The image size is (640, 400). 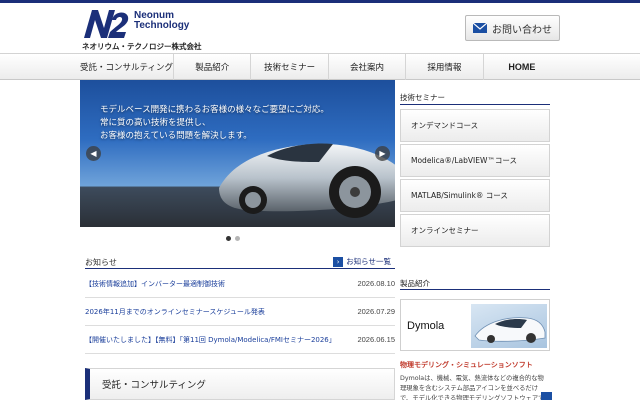 I want to click on chevron-right-icon: ▶, so click(x=382, y=153).